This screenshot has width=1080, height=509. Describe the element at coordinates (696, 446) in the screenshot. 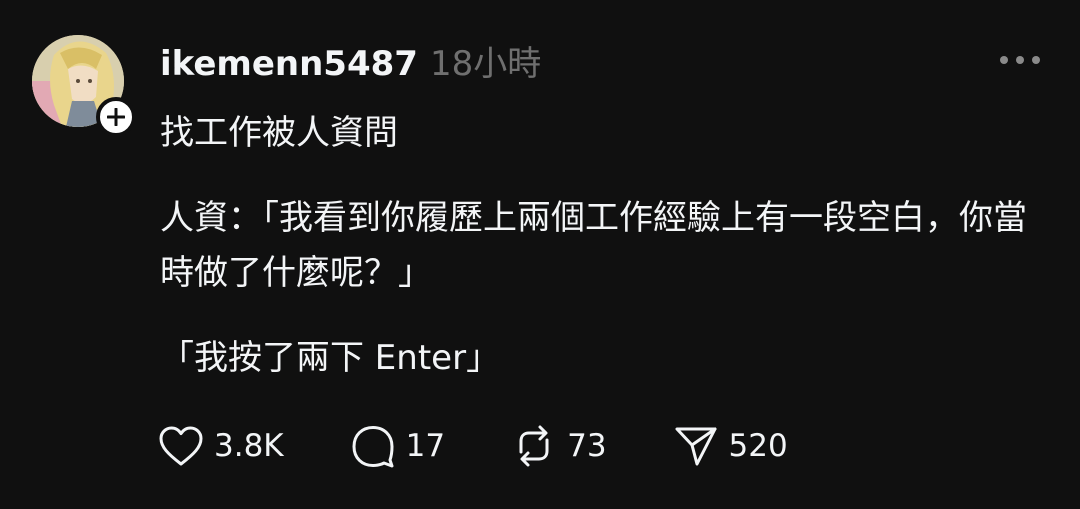

I see `send-icon` at that location.